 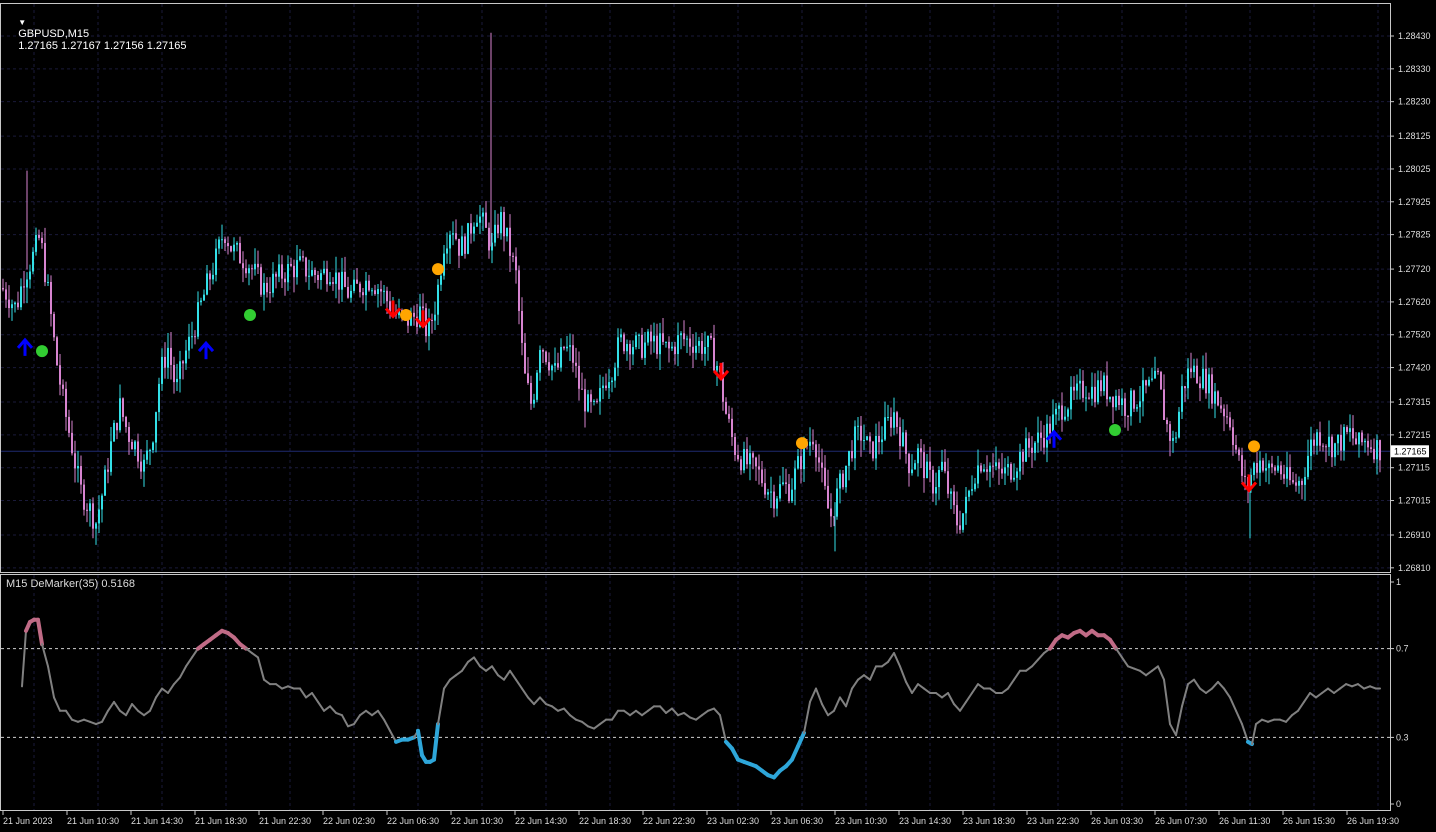 What do you see at coordinates (802, 443) in the screenshot?
I see `orange-dot-icon` at bounding box center [802, 443].